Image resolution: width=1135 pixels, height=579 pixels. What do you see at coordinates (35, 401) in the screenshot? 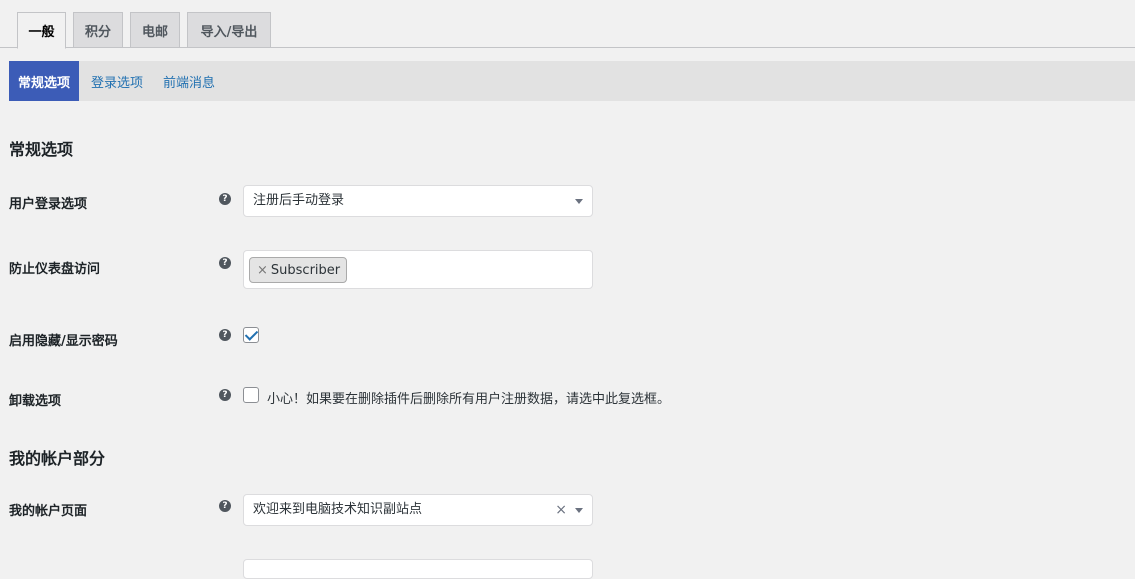
I see `uninstall-label: 卸载选项` at bounding box center [35, 401].